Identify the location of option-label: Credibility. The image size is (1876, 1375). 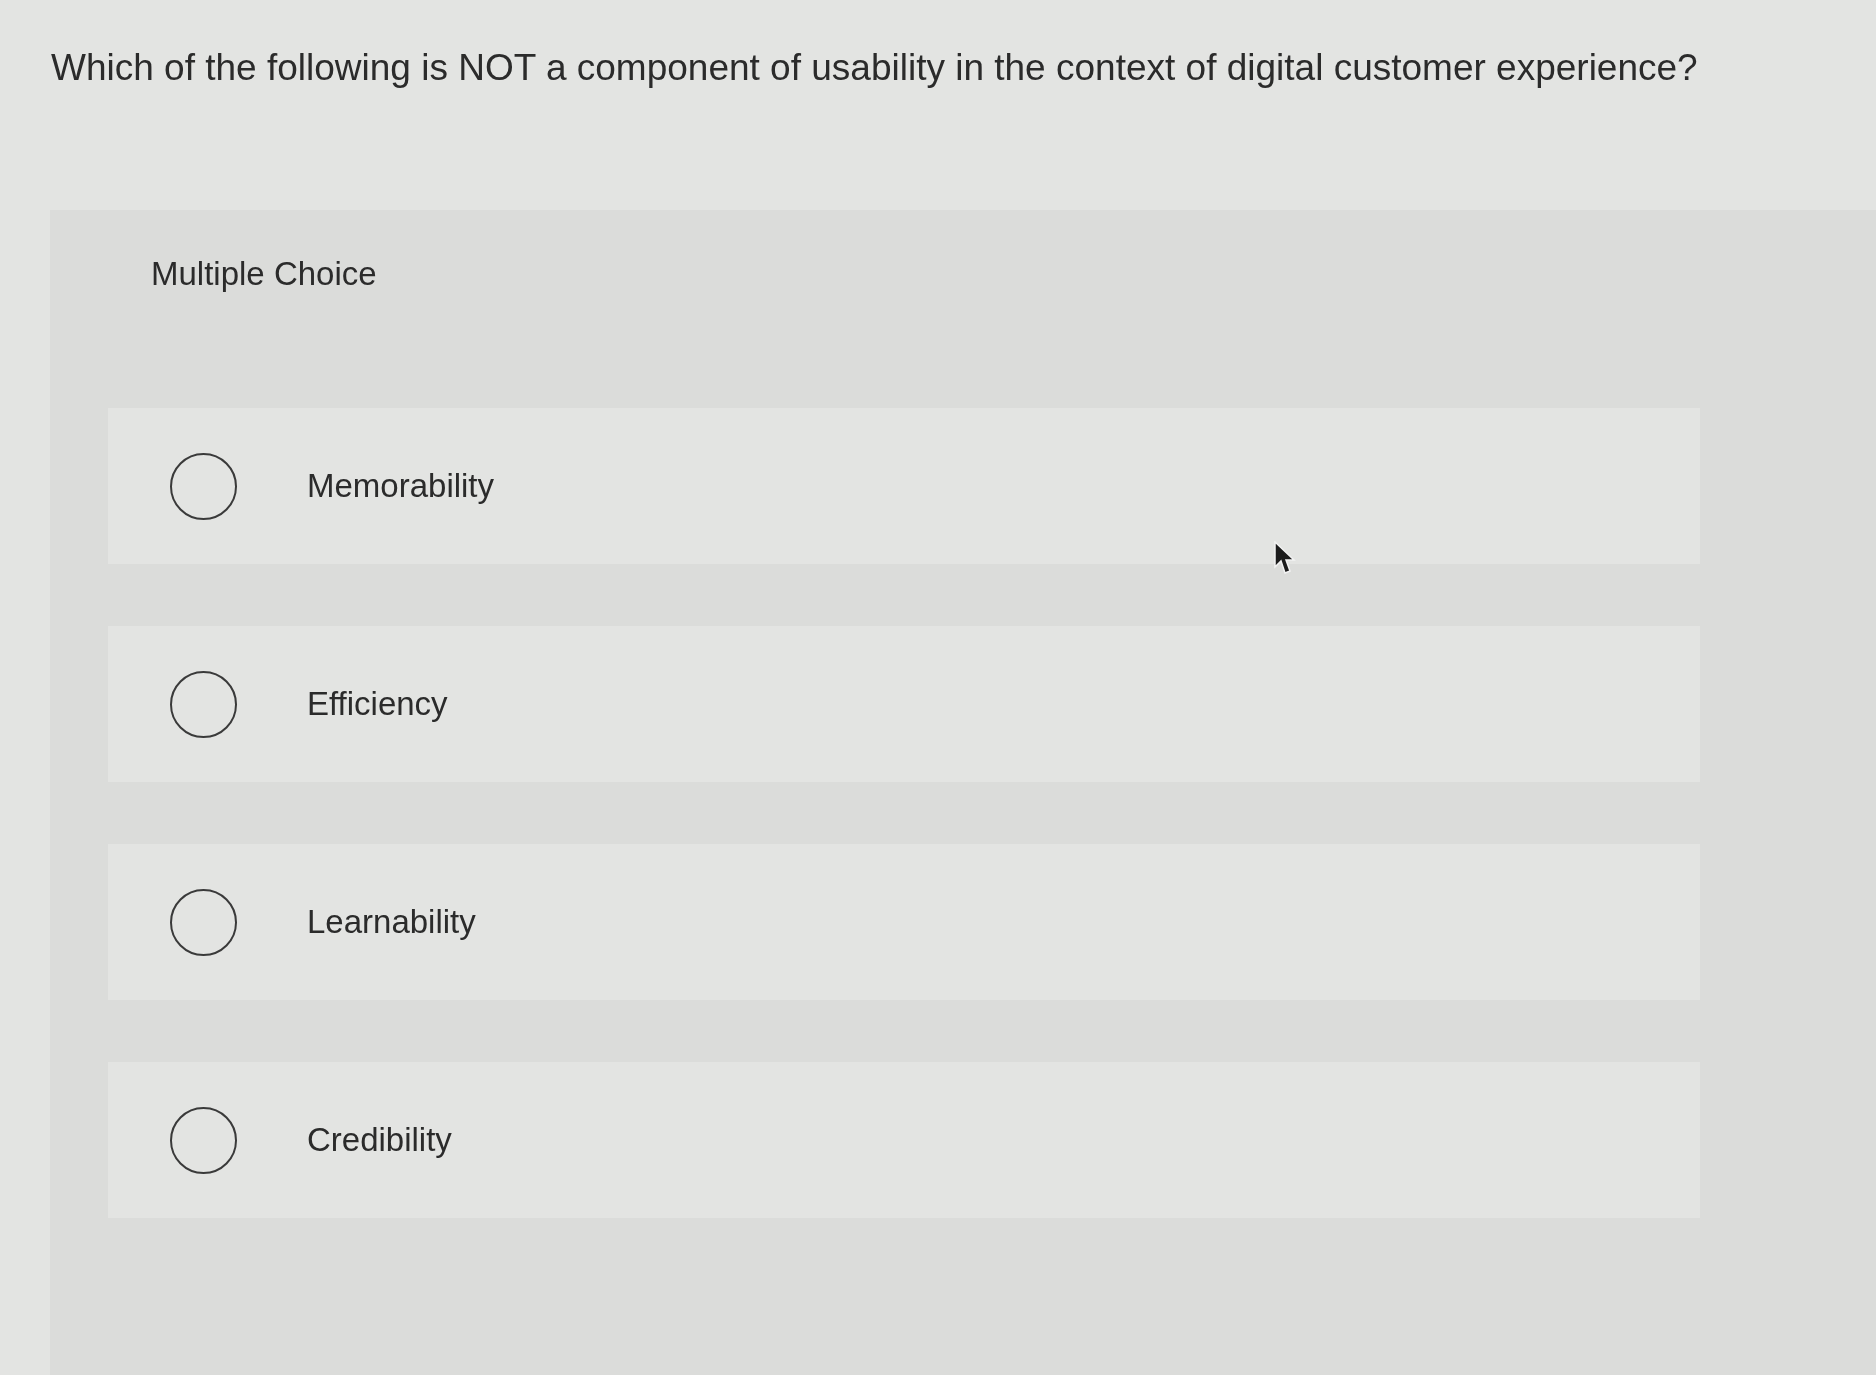
(379, 1140).